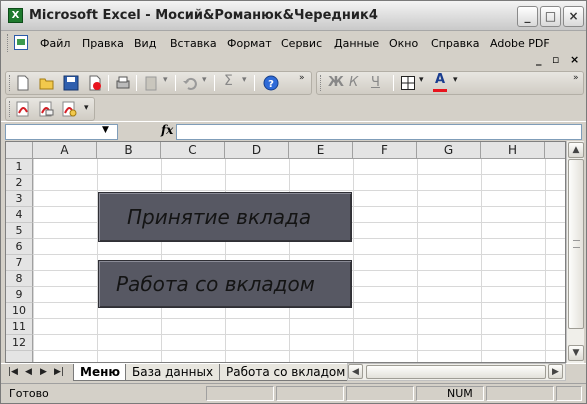 This screenshot has height=404, width=587. What do you see at coordinates (8, 43) in the screenshot?
I see `menu-grip` at bounding box center [8, 43].